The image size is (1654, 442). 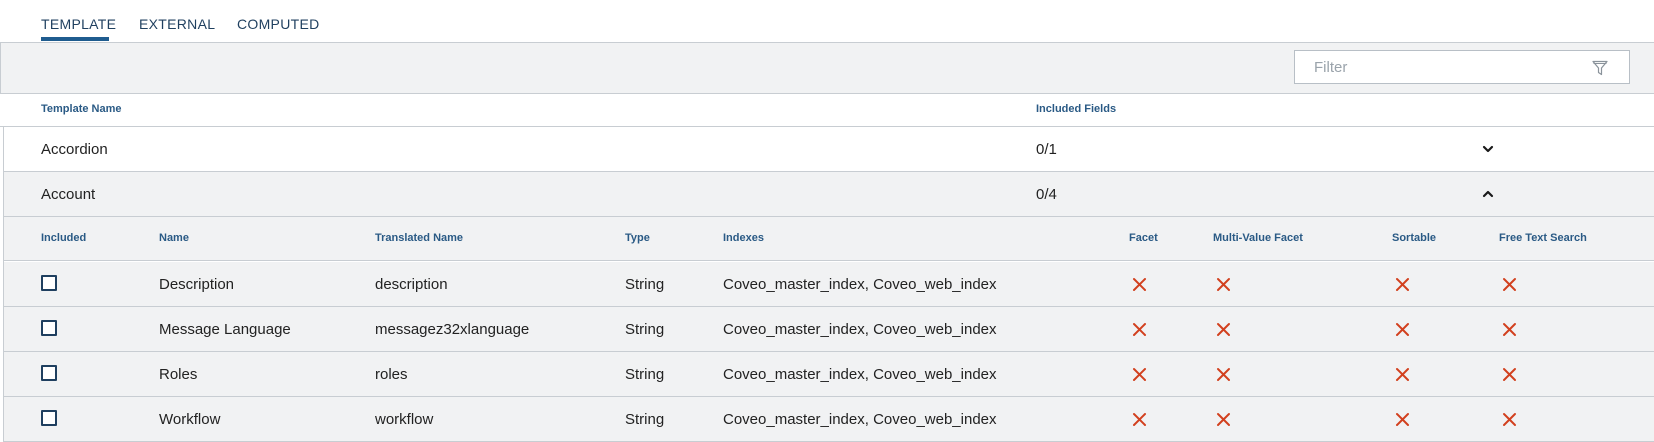 I want to click on template-name: Accordion, so click(x=74, y=149).